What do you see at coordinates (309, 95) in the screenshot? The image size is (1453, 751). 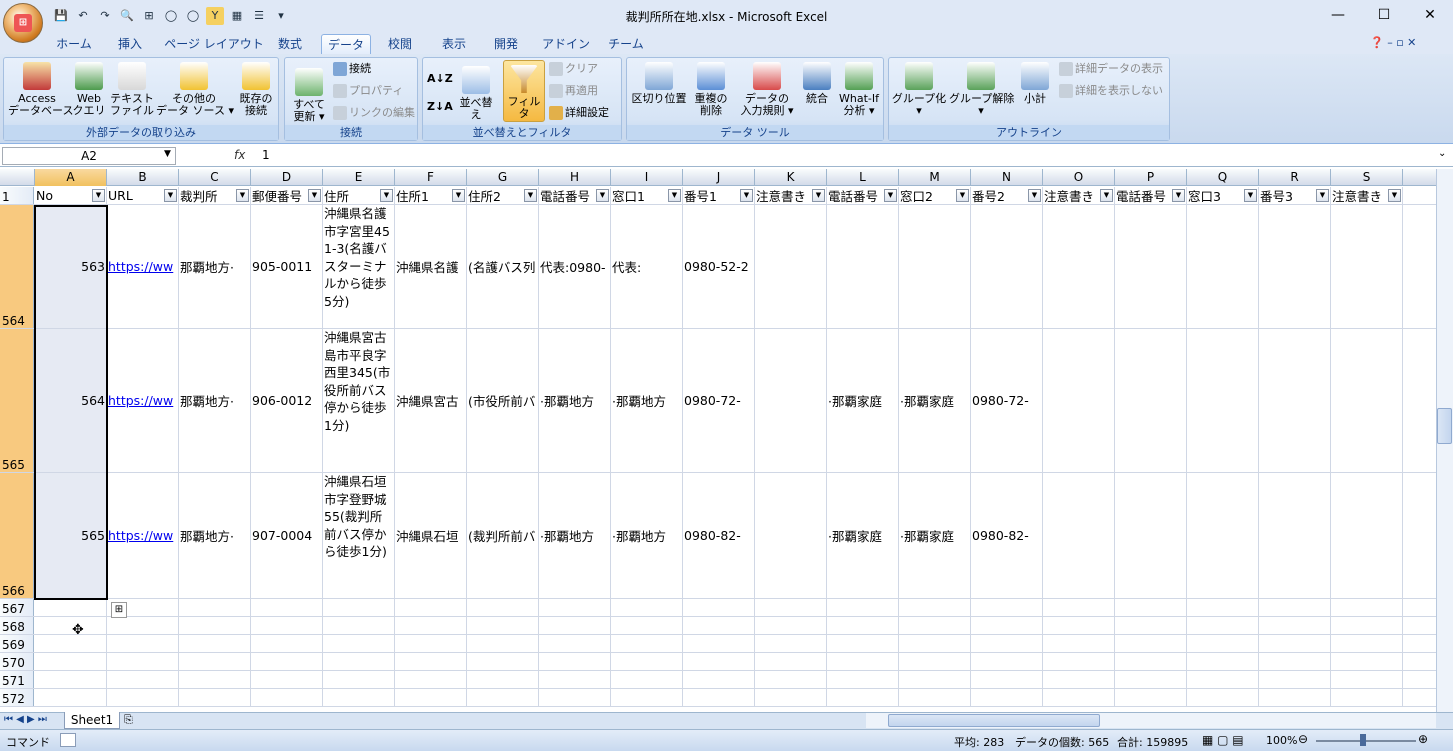 I see `refresh-all-button: すべて 更新 ▾` at bounding box center [309, 95].